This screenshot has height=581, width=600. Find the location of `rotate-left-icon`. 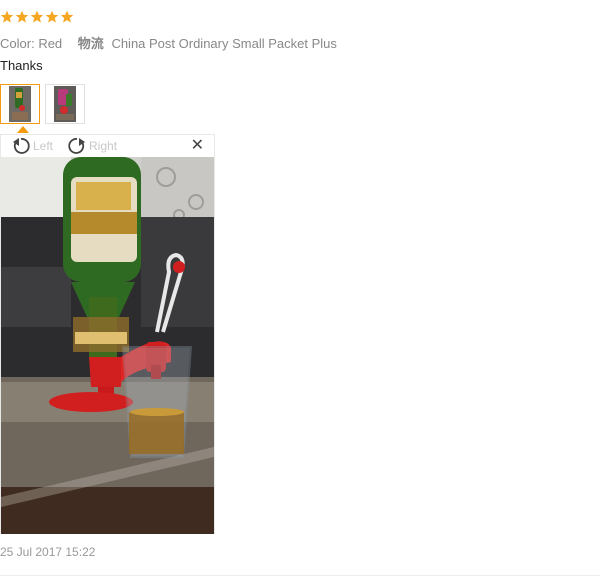

rotate-left-icon is located at coordinates (21, 146).